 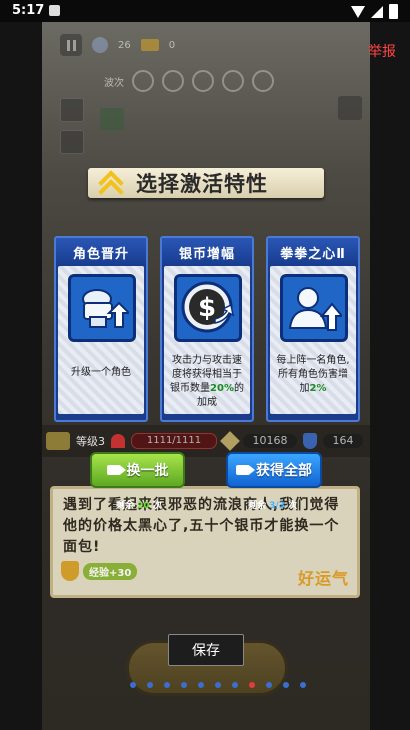 I want to click on left-tools, so click(x=72, y=126).